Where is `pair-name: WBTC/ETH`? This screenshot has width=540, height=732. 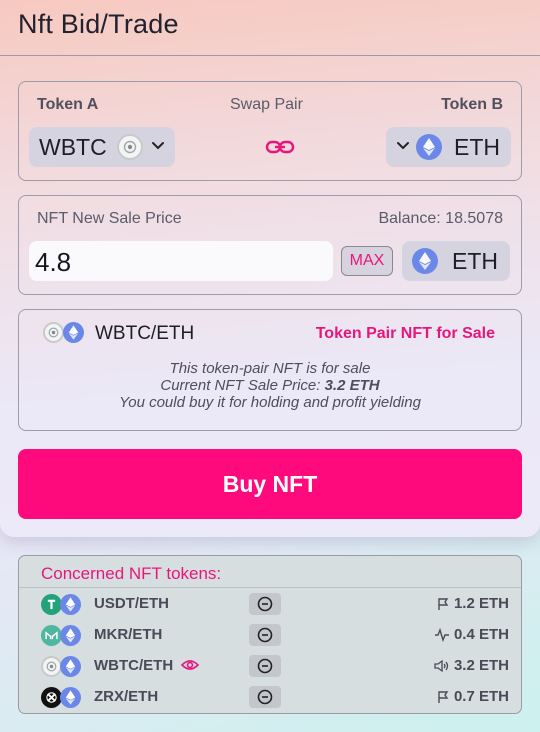
pair-name: WBTC/ETH is located at coordinates (145, 333).